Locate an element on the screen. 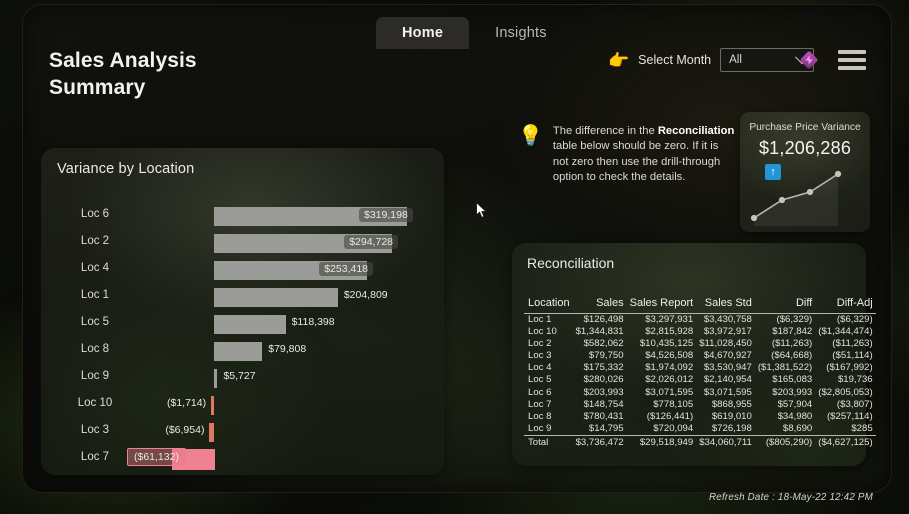 Image resolution: width=909 pixels, height=514 pixels. bar-track: $204,809 is located at coordinates (308, 297).